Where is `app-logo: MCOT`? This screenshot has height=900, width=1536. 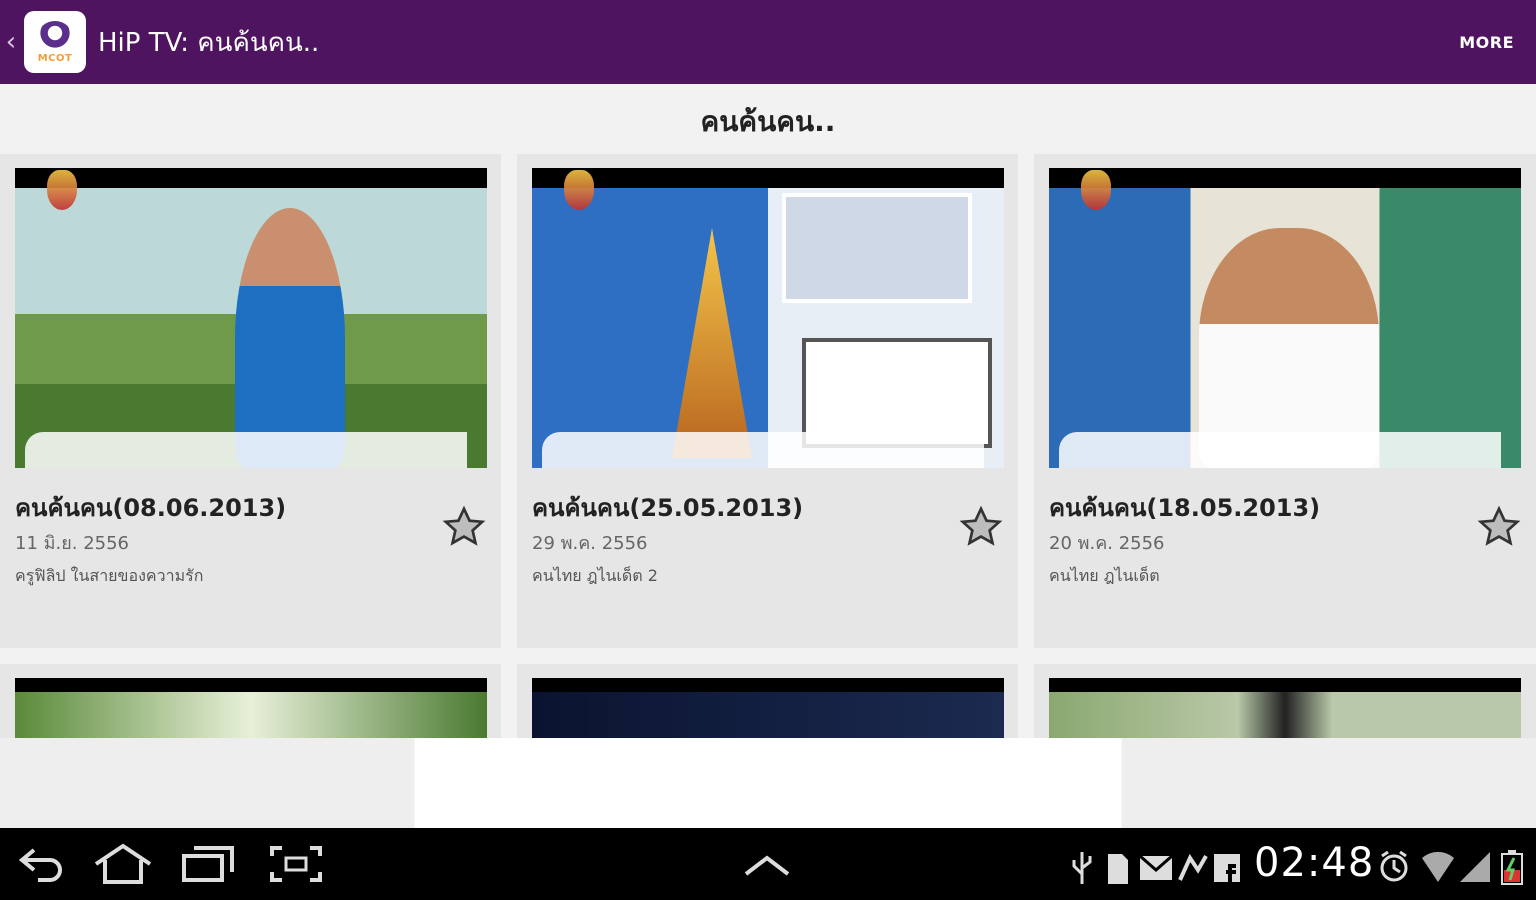
app-logo: MCOT is located at coordinates (55, 42).